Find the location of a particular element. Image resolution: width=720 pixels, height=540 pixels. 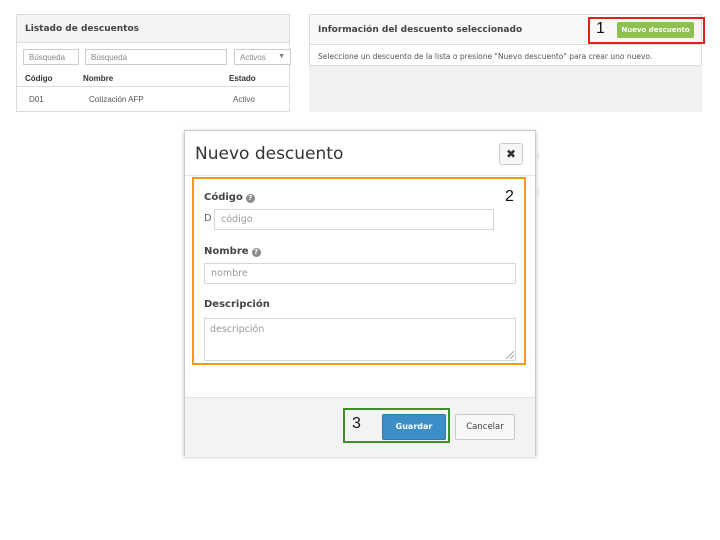

code-filter-input: Búsqueda is located at coordinates (51, 57).